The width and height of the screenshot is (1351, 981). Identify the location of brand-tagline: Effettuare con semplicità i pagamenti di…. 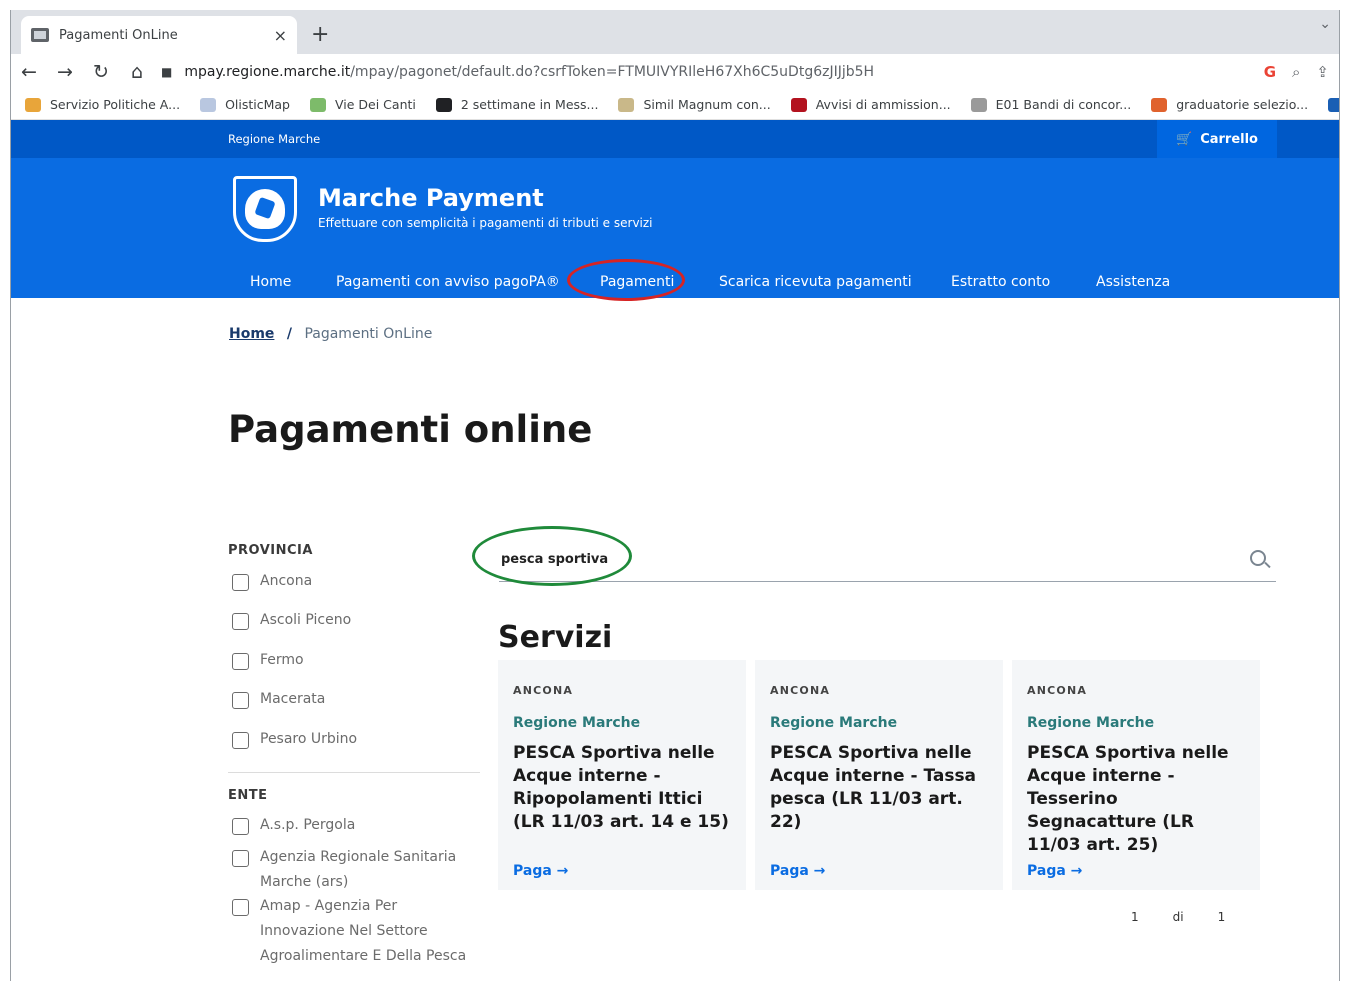
(485, 223).